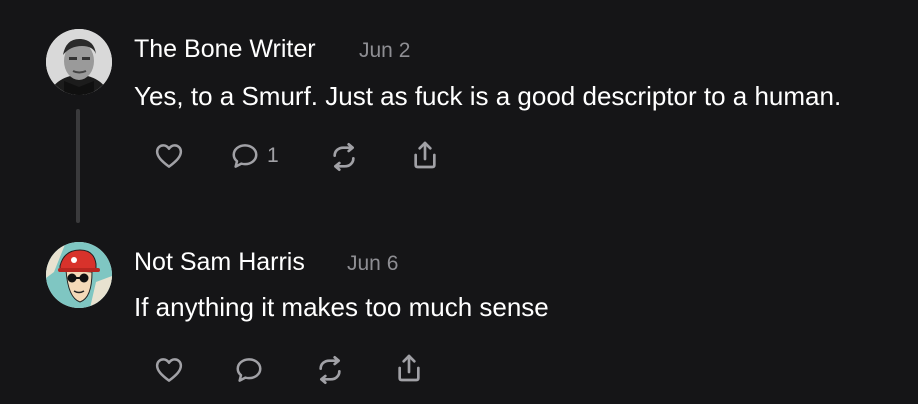  I want to click on reply-button: 1, so click(254, 156).